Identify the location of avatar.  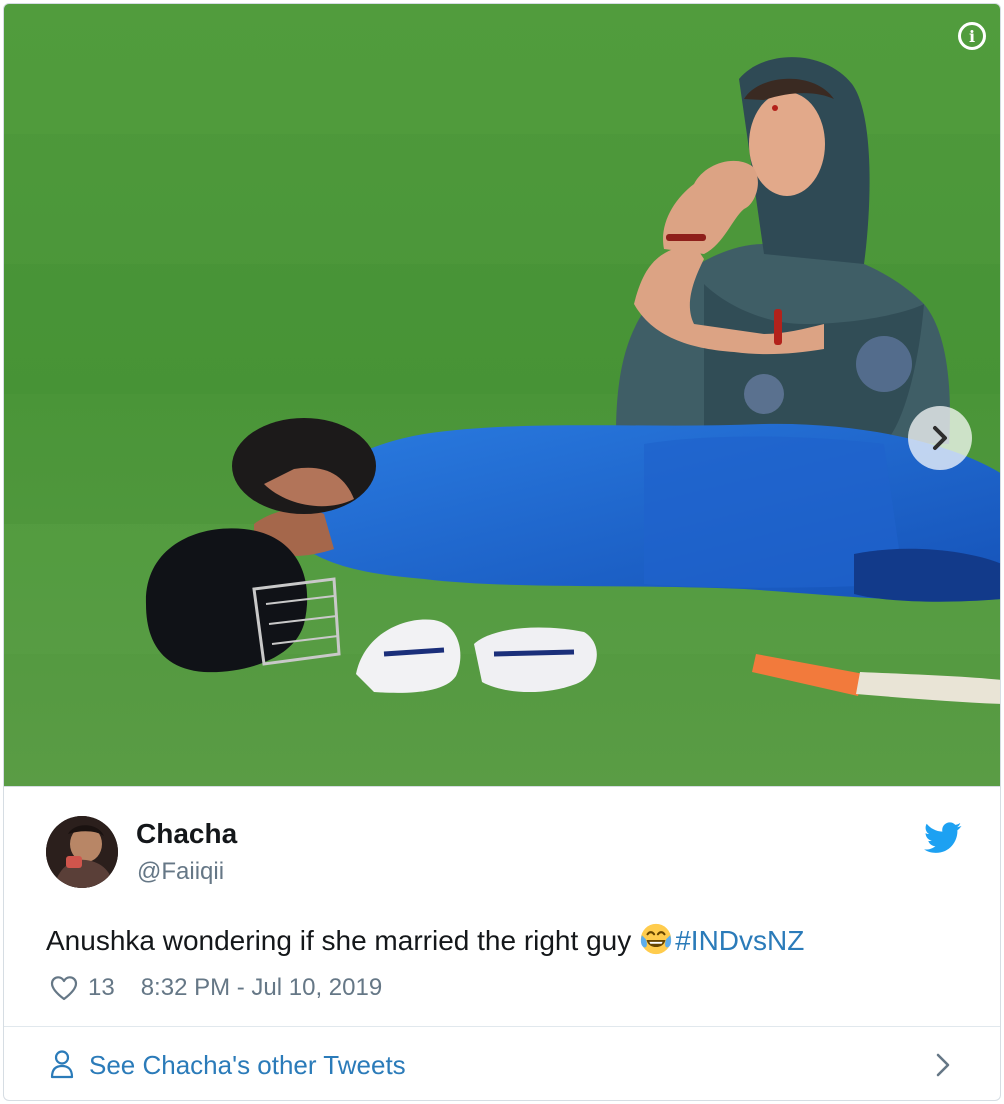
(82, 852).